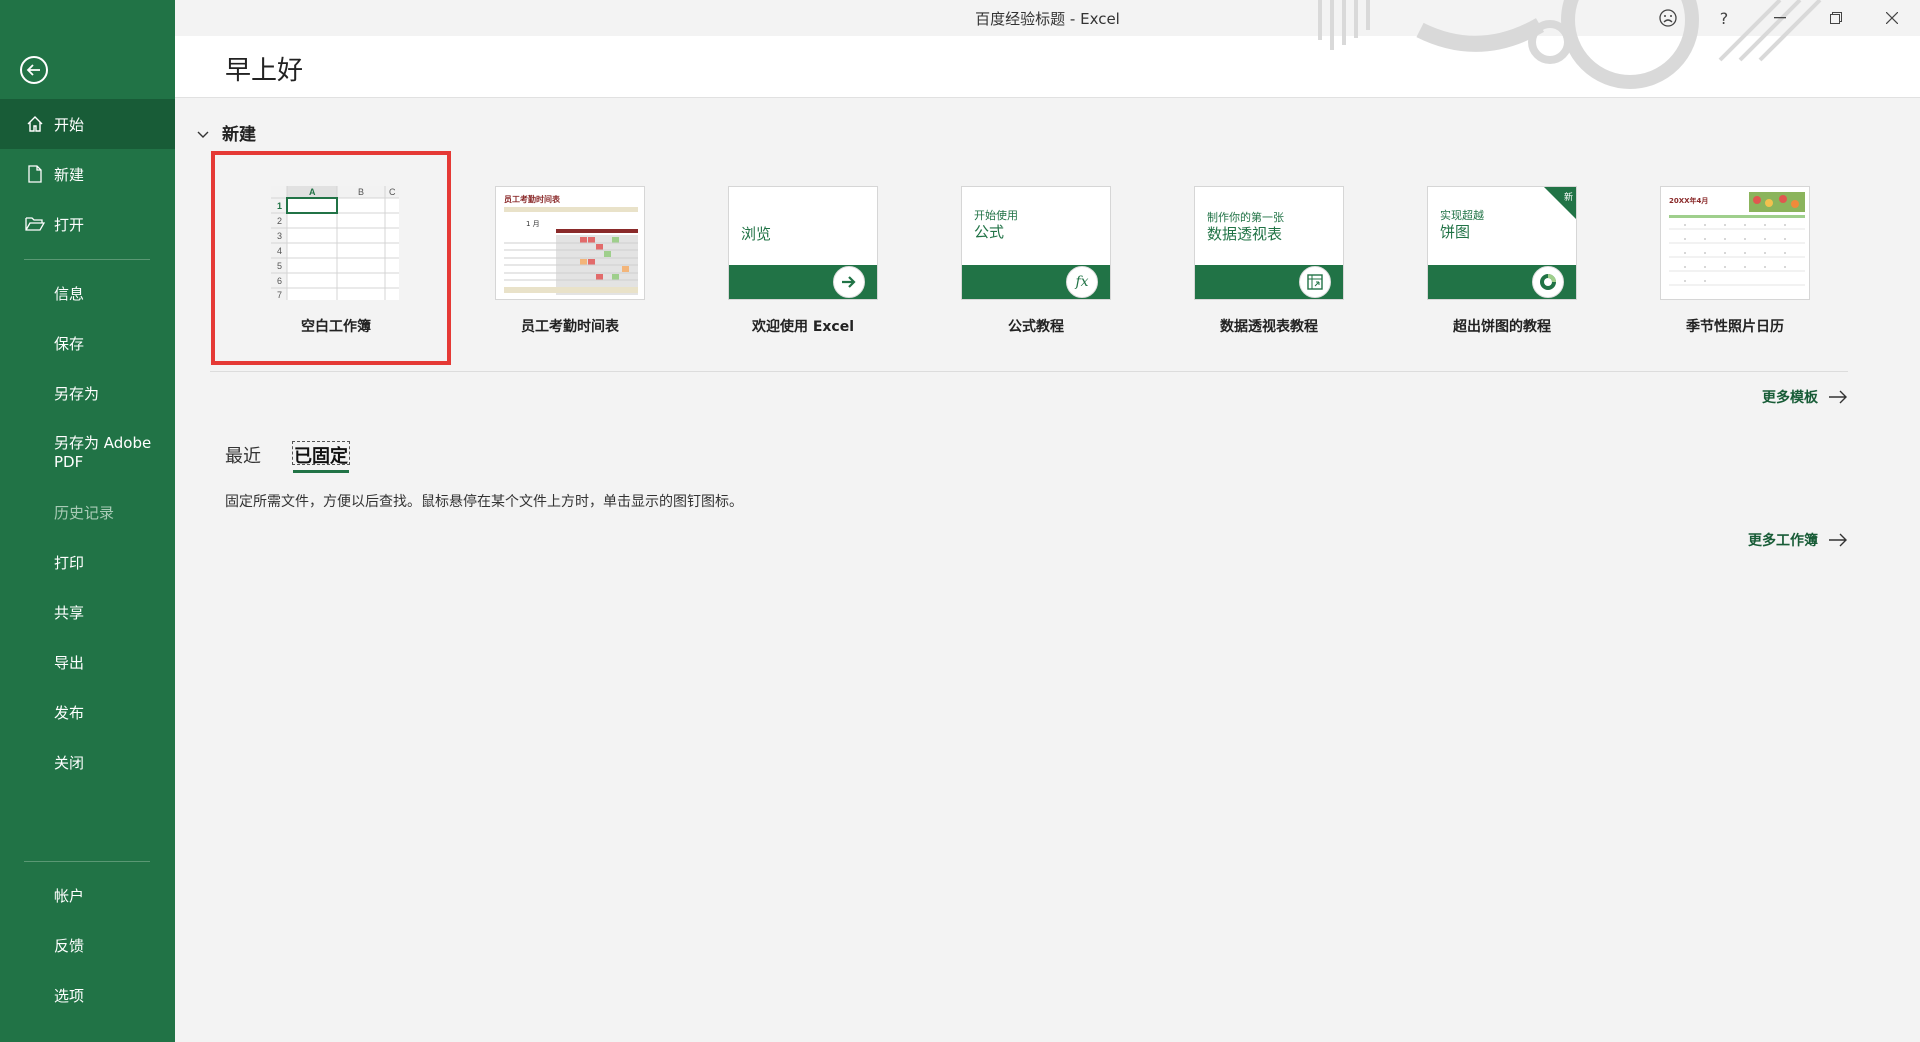 The height and width of the screenshot is (1042, 1920). What do you see at coordinates (77, 393) in the screenshot?
I see `sidebar-item-label: 另存为` at bounding box center [77, 393].